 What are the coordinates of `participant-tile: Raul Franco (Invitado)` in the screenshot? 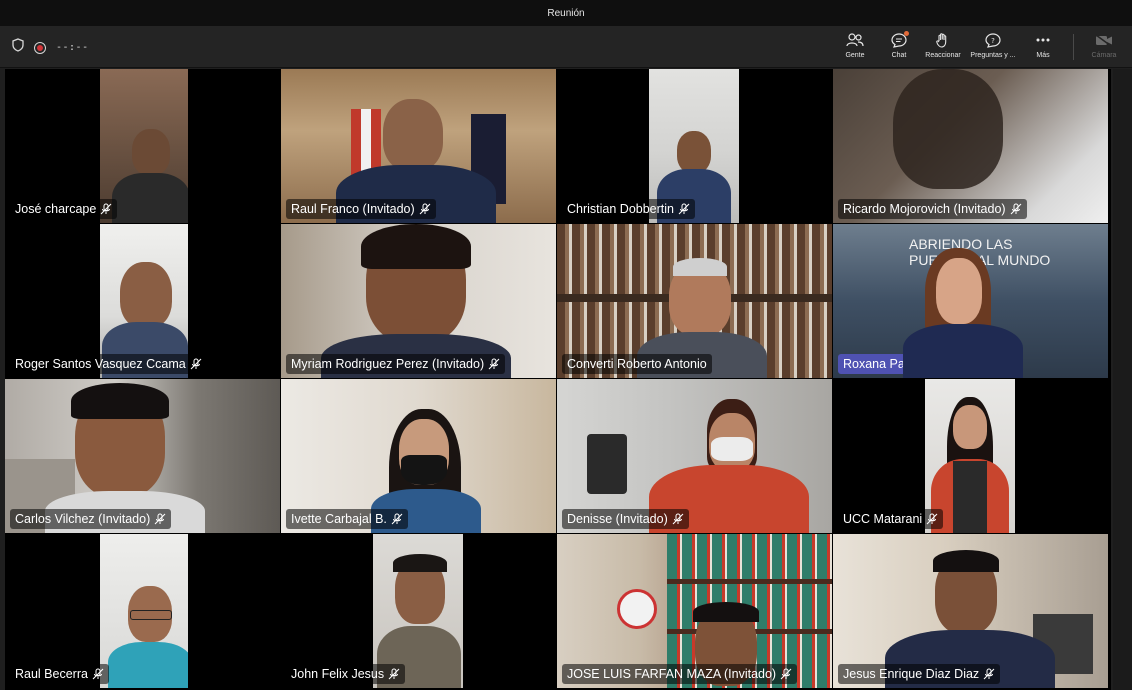 It's located at (418, 146).